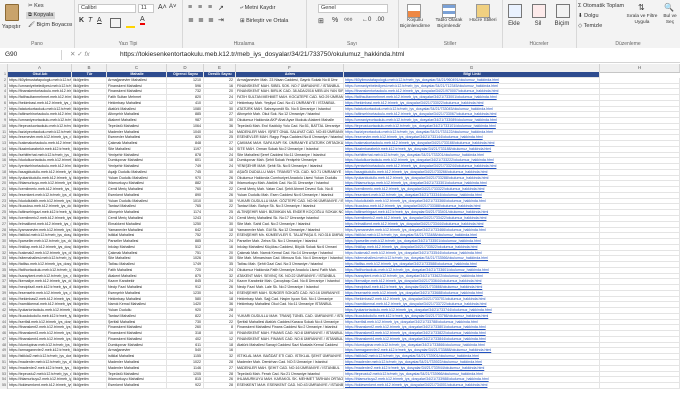  What do you see at coordinates (200, 7) in the screenshot?
I see `align-middle-icon: ≡` at bounding box center [200, 7].